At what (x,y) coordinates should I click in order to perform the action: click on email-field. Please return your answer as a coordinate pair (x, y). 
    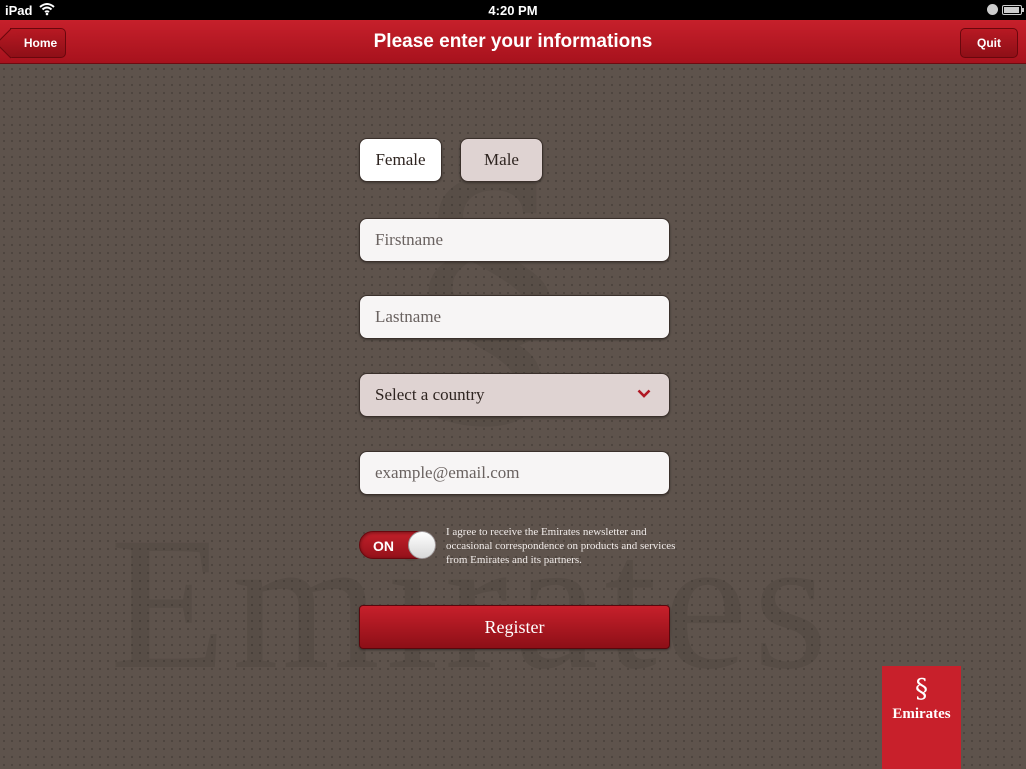
    Looking at the image, I should click on (514, 473).